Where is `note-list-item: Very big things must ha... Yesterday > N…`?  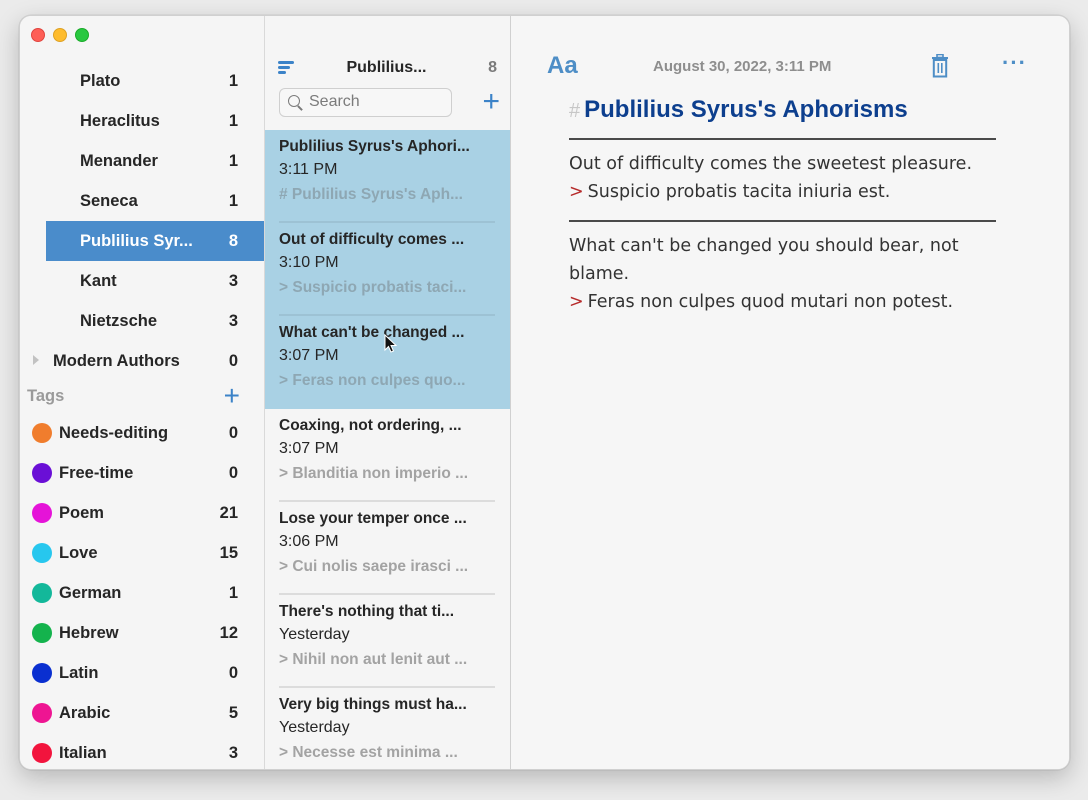
note-list-item: Very big things must ha... Yesterday > N… is located at coordinates (387, 728).